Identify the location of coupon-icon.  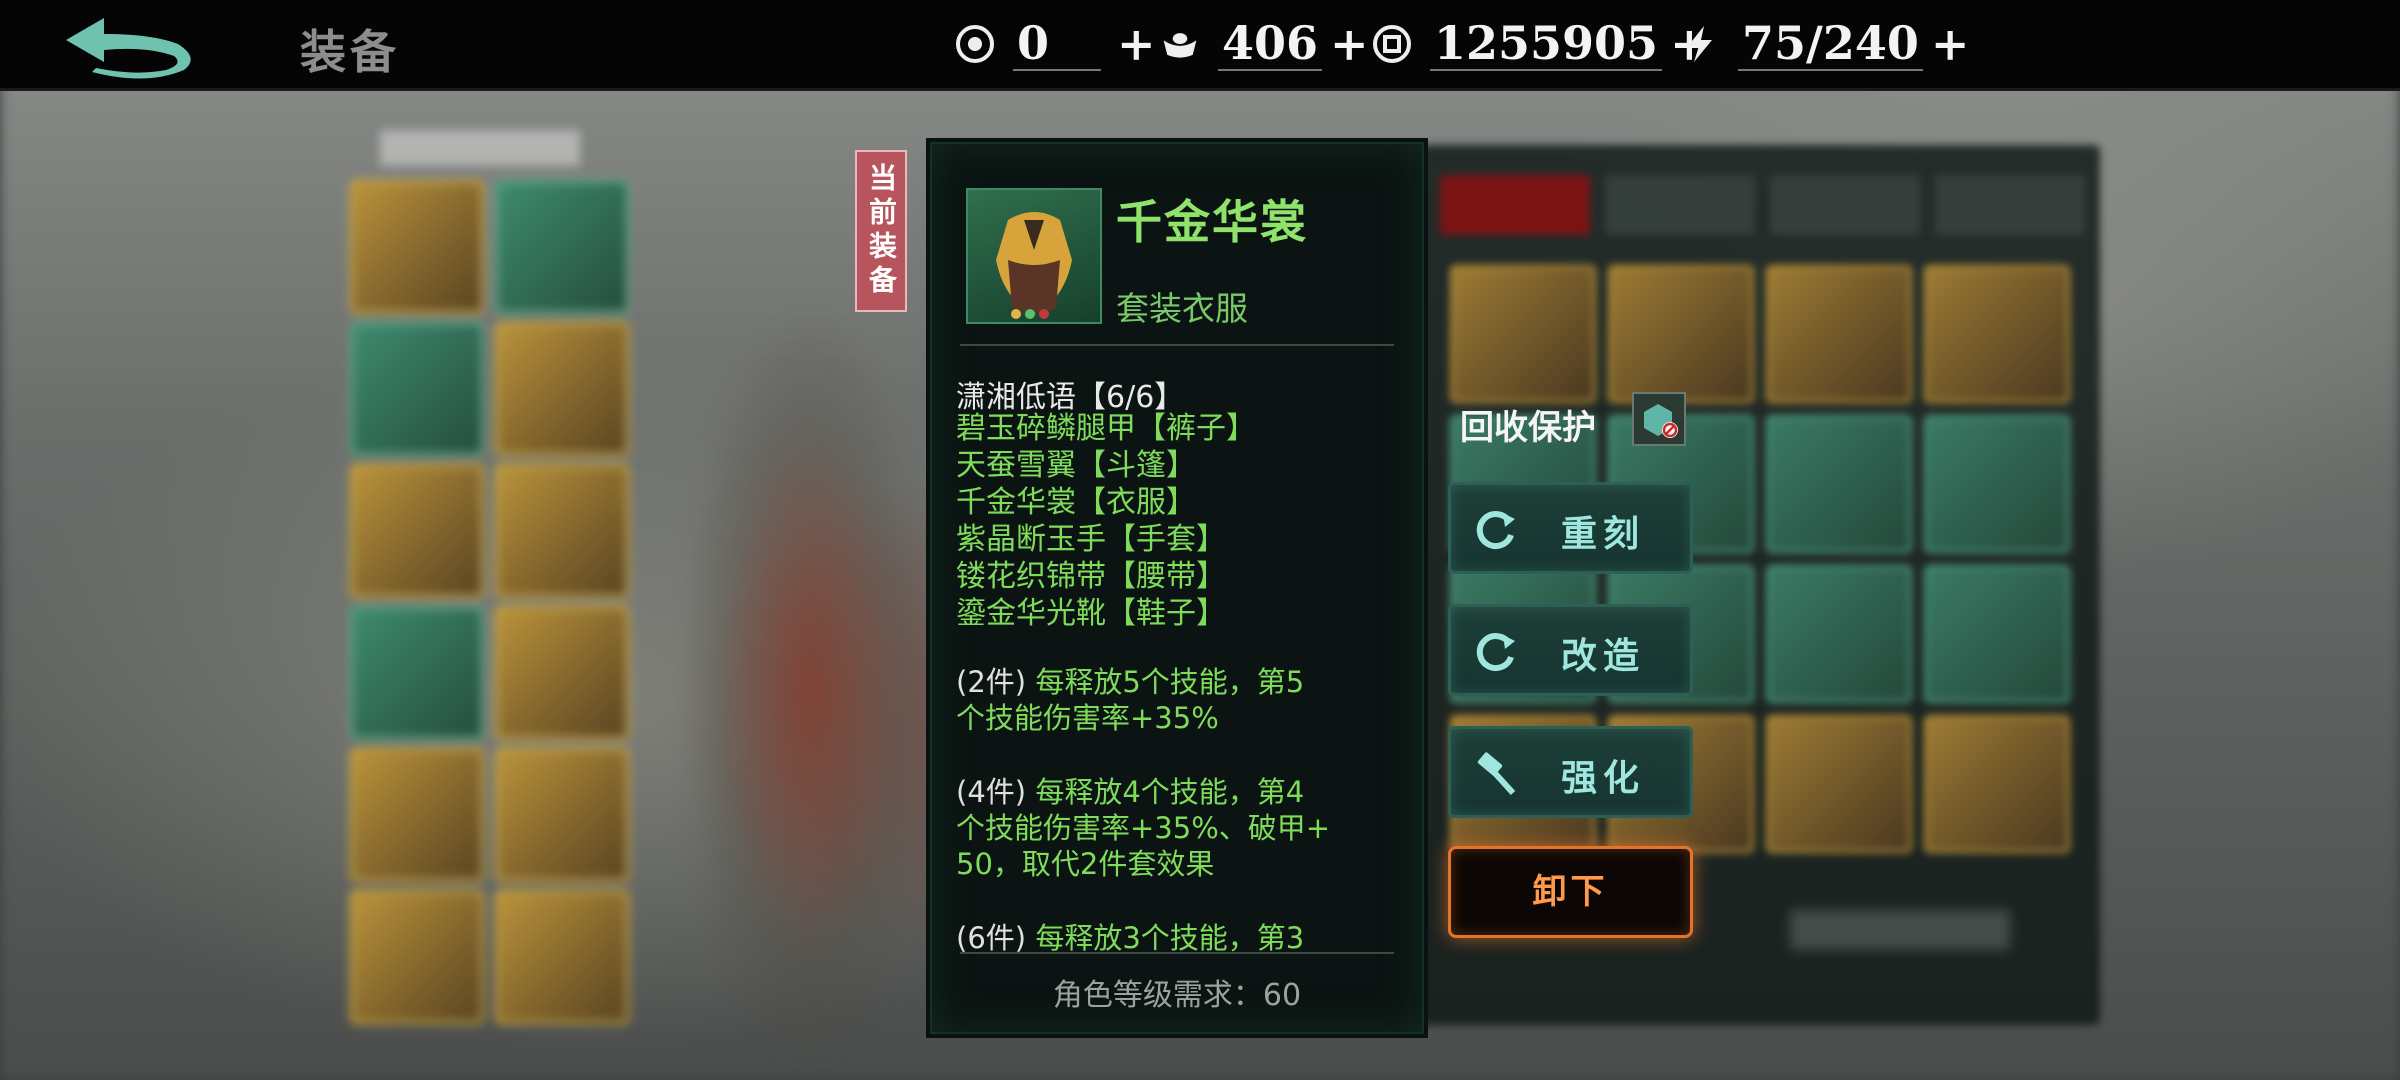
(975, 44).